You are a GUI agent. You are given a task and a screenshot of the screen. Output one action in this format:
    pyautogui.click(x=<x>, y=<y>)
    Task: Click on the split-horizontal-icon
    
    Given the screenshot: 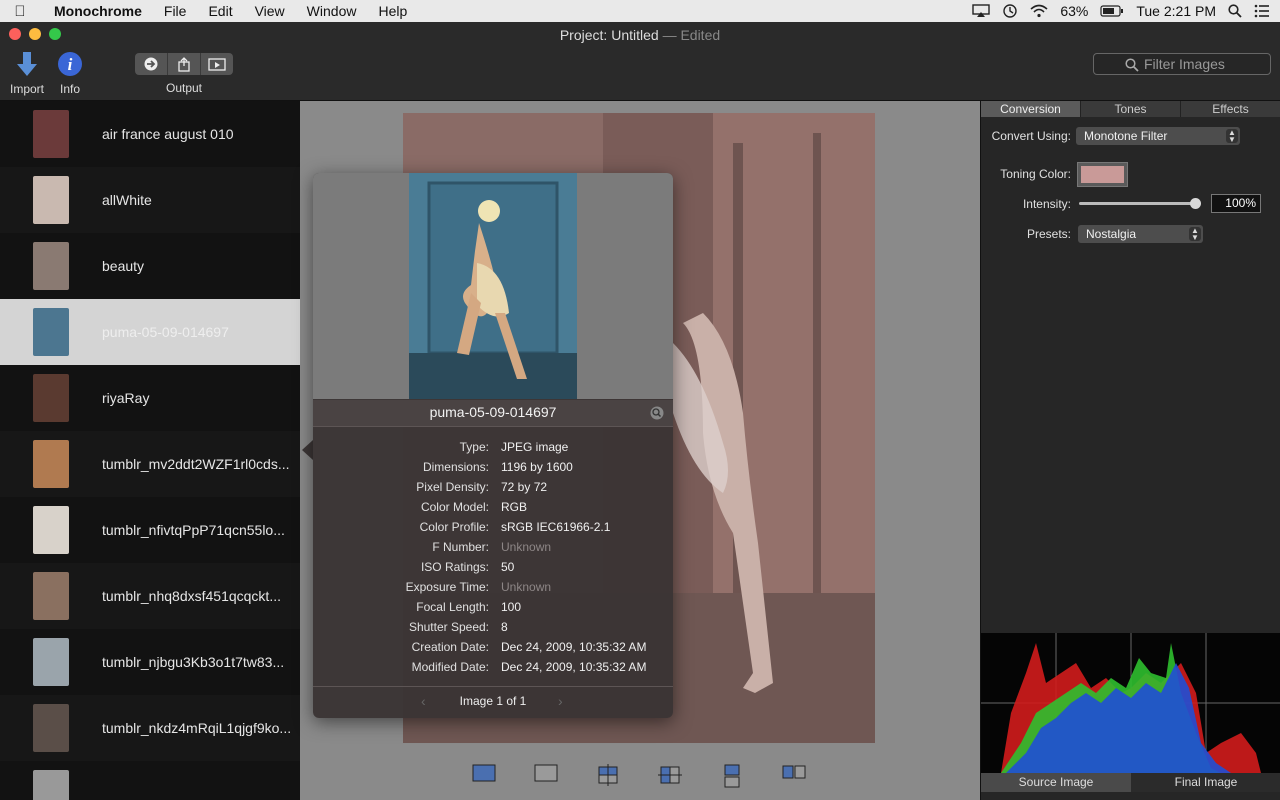 What is the action you would take?
    pyautogui.click(x=608, y=775)
    